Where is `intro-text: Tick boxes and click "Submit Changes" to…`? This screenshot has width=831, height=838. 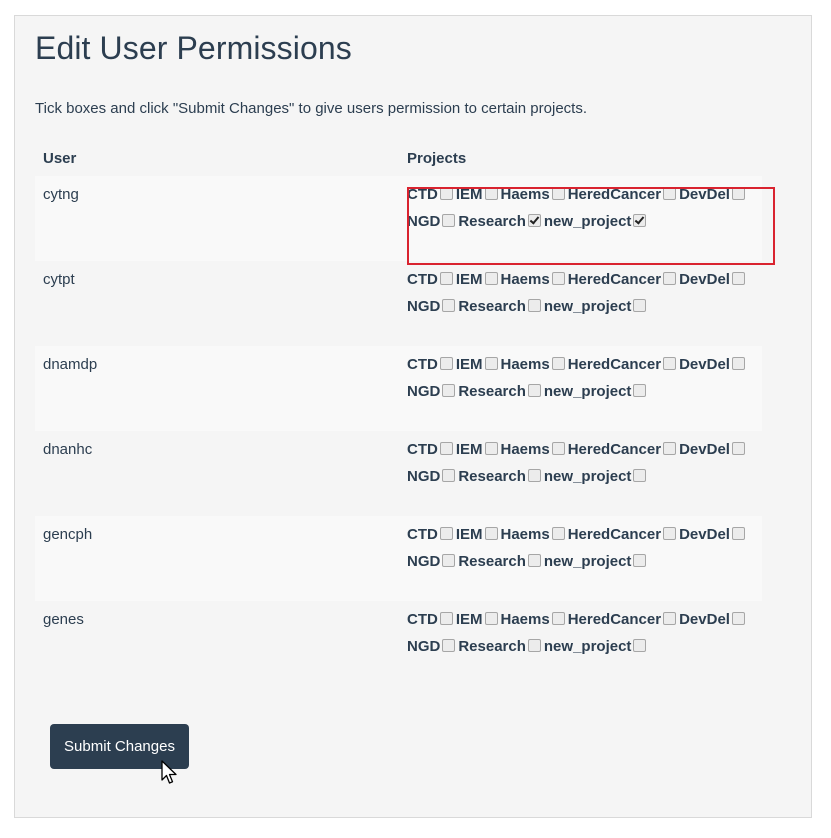 intro-text: Tick boxes and click "Submit Changes" to… is located at coordinates (311, 108).